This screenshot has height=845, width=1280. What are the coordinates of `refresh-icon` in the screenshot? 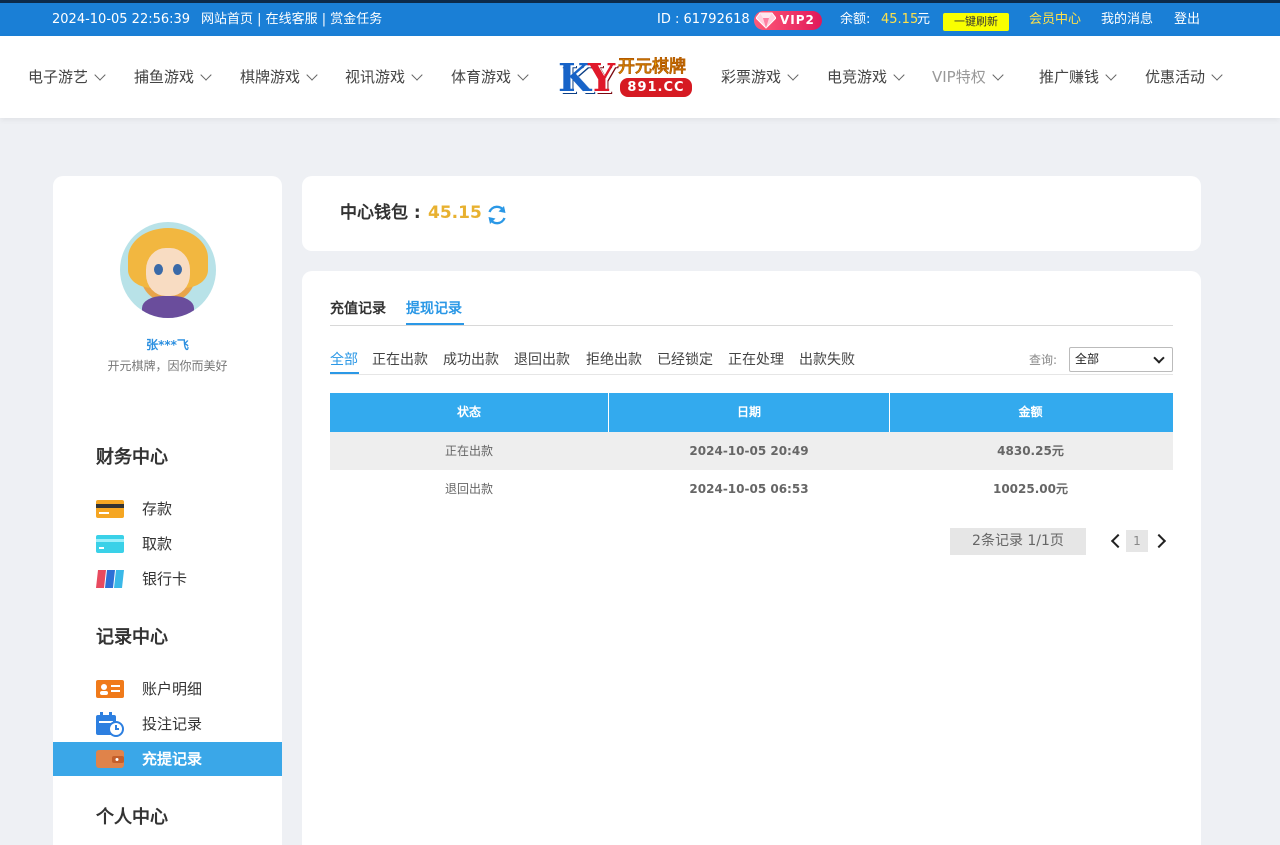 It's located at (497, 215).